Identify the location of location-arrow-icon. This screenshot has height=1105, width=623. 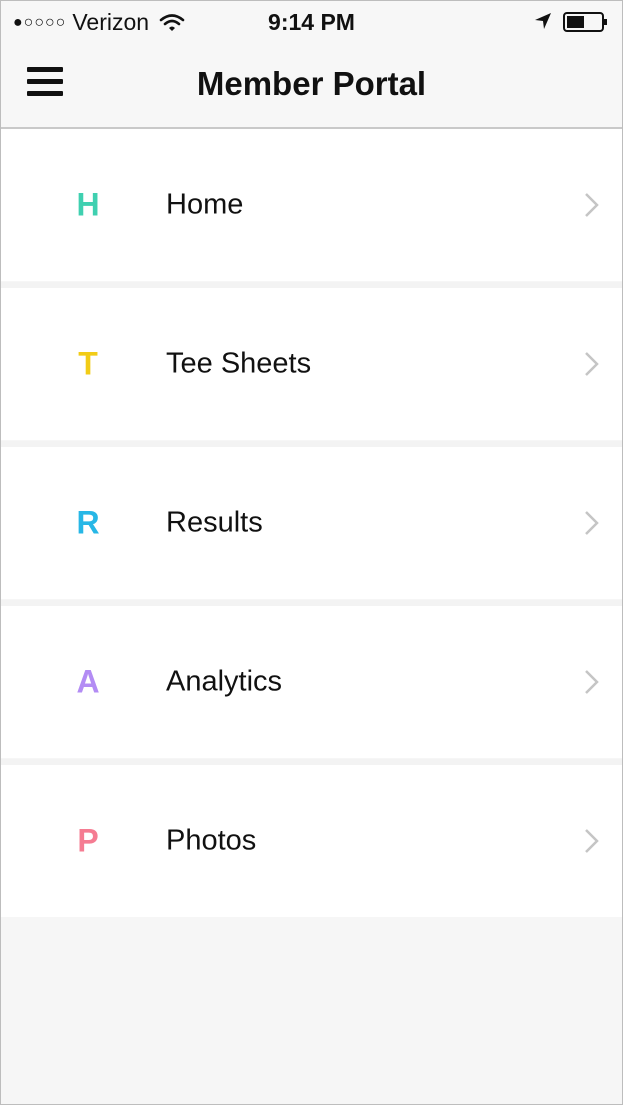
(543, 21).